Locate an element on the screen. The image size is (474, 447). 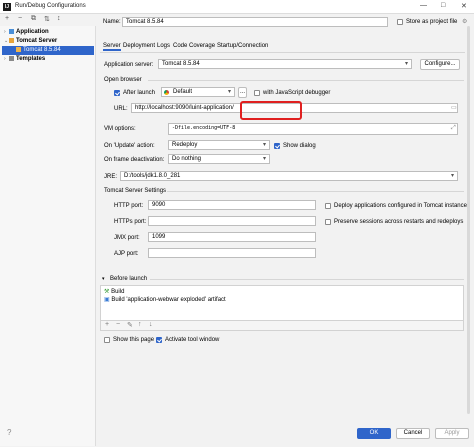
vm-options-label: VM options: is located at coordinates (120, 129).